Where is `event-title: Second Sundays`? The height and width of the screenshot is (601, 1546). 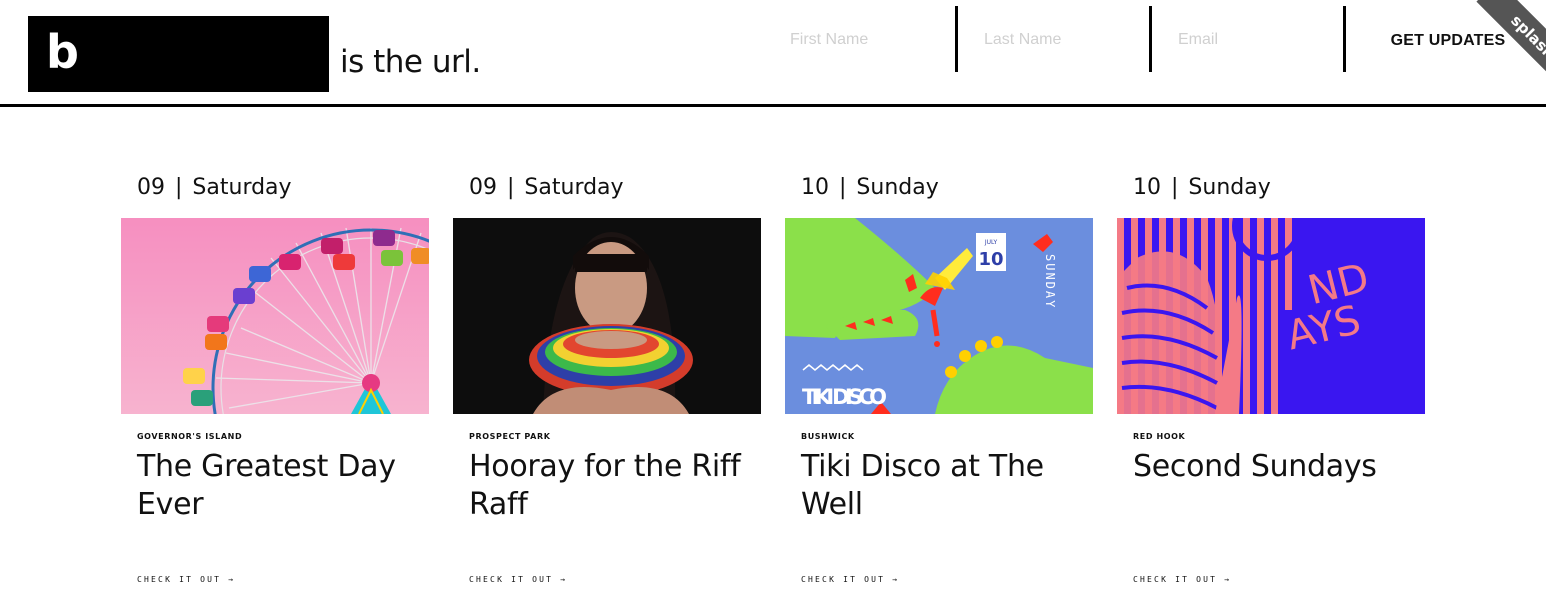
event-title: Second Sundays is located at coordinates (1278, 467).